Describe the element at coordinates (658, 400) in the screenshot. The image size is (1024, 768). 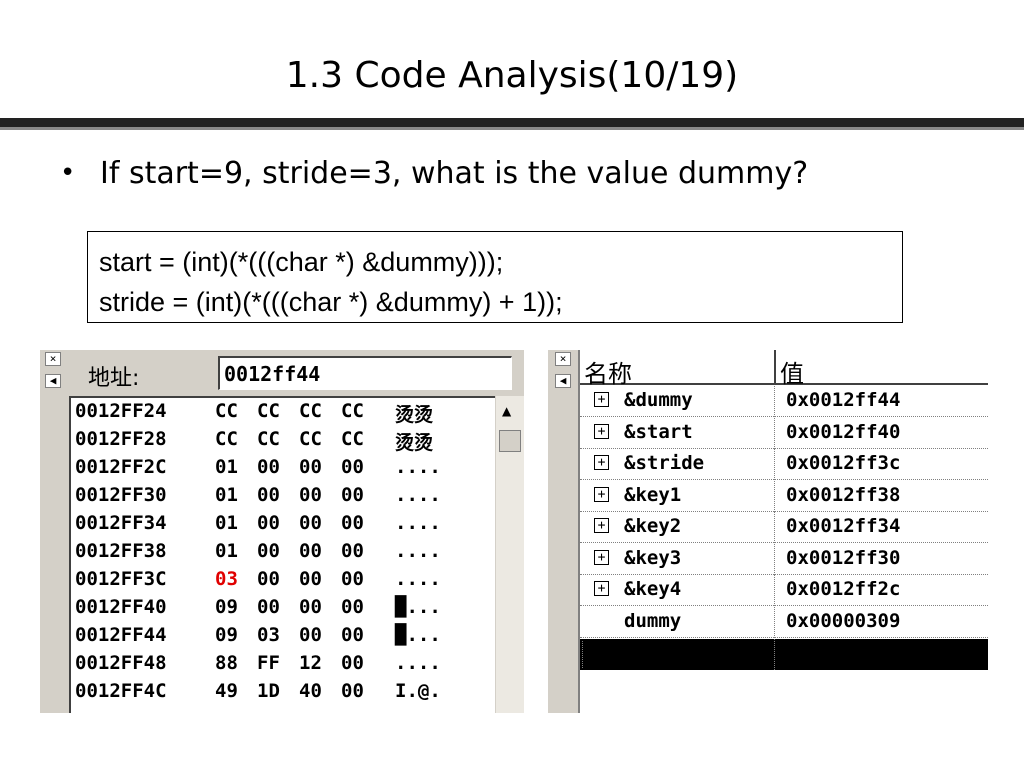
I see `watch-name: &dummy` at that location.